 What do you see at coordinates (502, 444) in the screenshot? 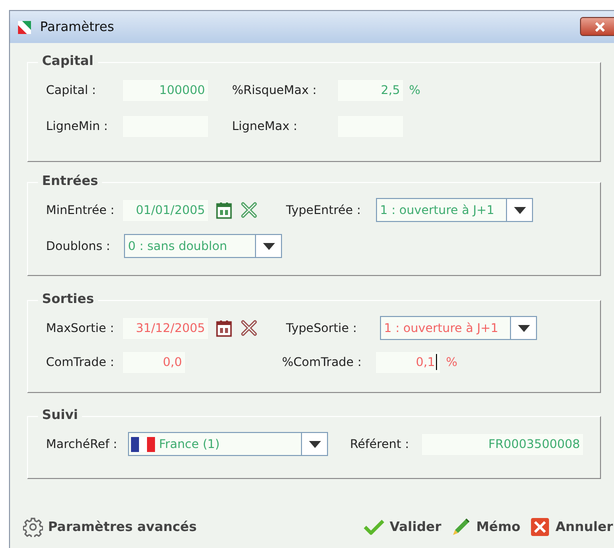
I see `input-field: FR0003500008` at bounding box center [502, 444].